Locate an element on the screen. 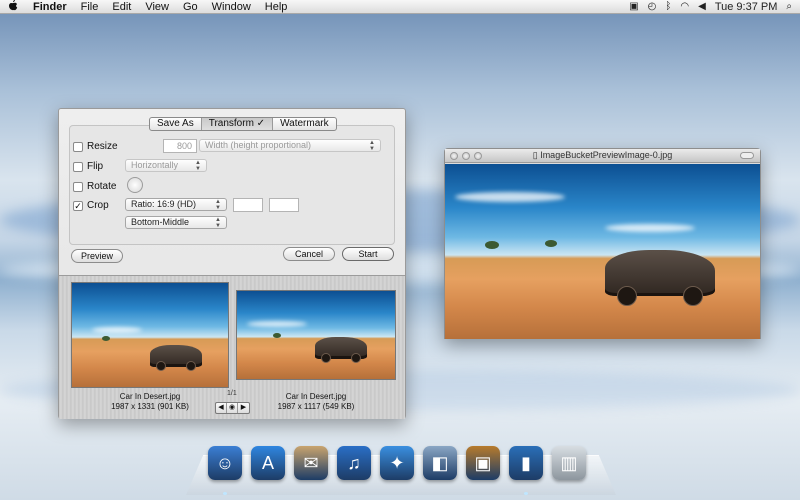  tab-save-as: Save As is located at coordinates (176, 124).